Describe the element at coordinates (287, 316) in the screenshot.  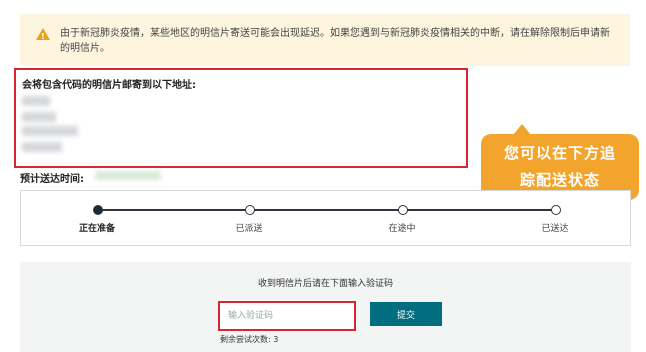
I see `verification-code-input` at that location.